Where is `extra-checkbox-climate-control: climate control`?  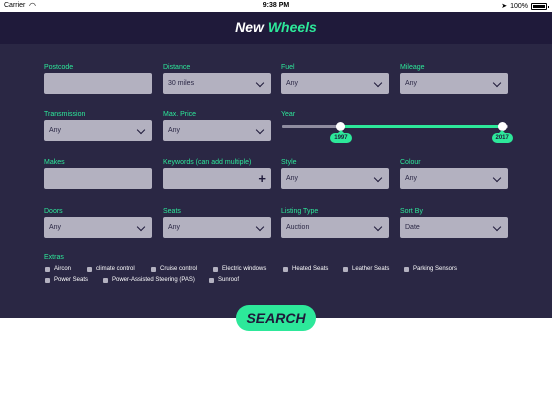 extra-checkbox-climate-control: climate control is located at coordinates (111, 269).